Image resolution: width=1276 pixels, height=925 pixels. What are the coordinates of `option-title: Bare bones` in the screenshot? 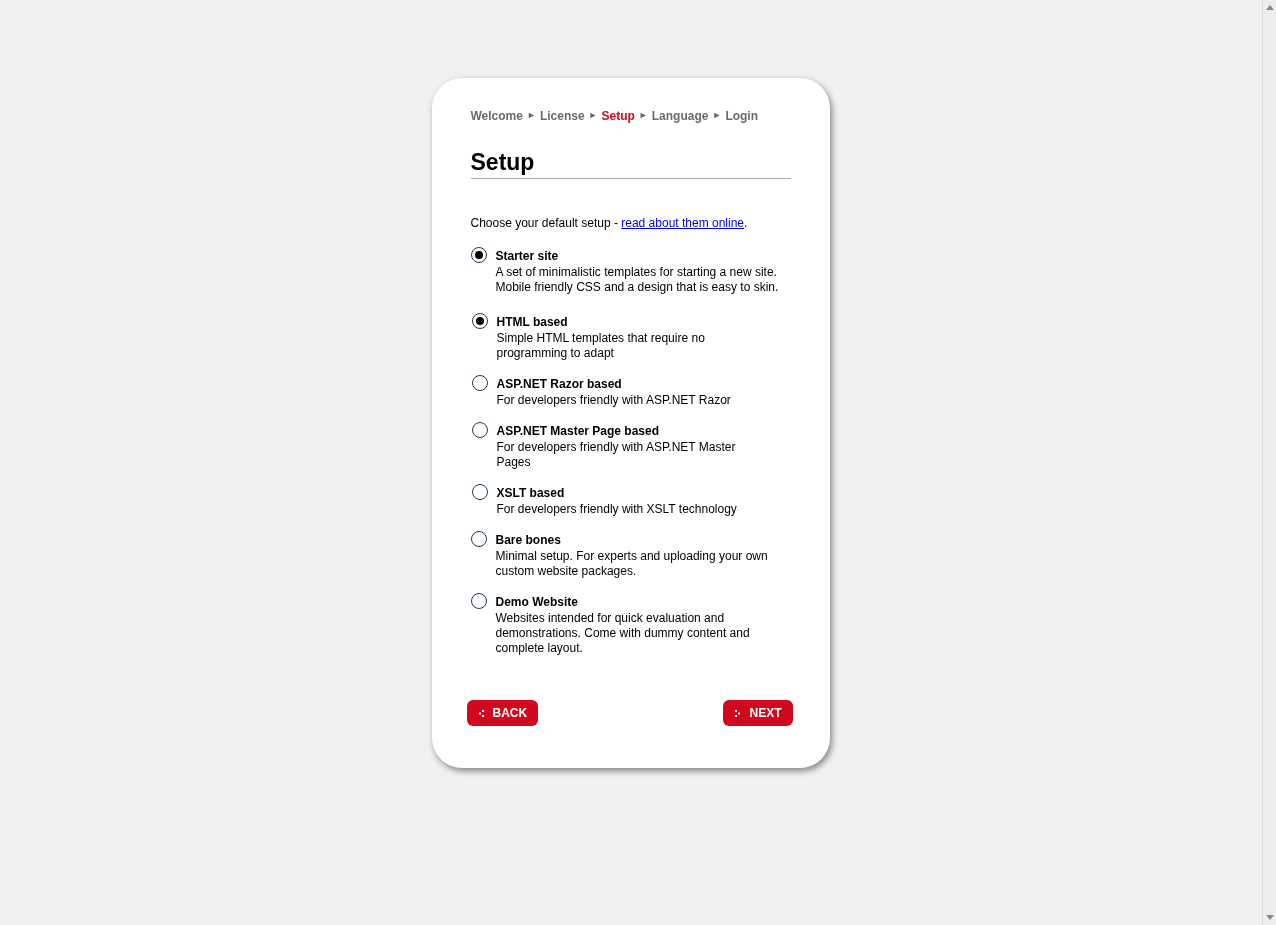 It's located at (528, 540).